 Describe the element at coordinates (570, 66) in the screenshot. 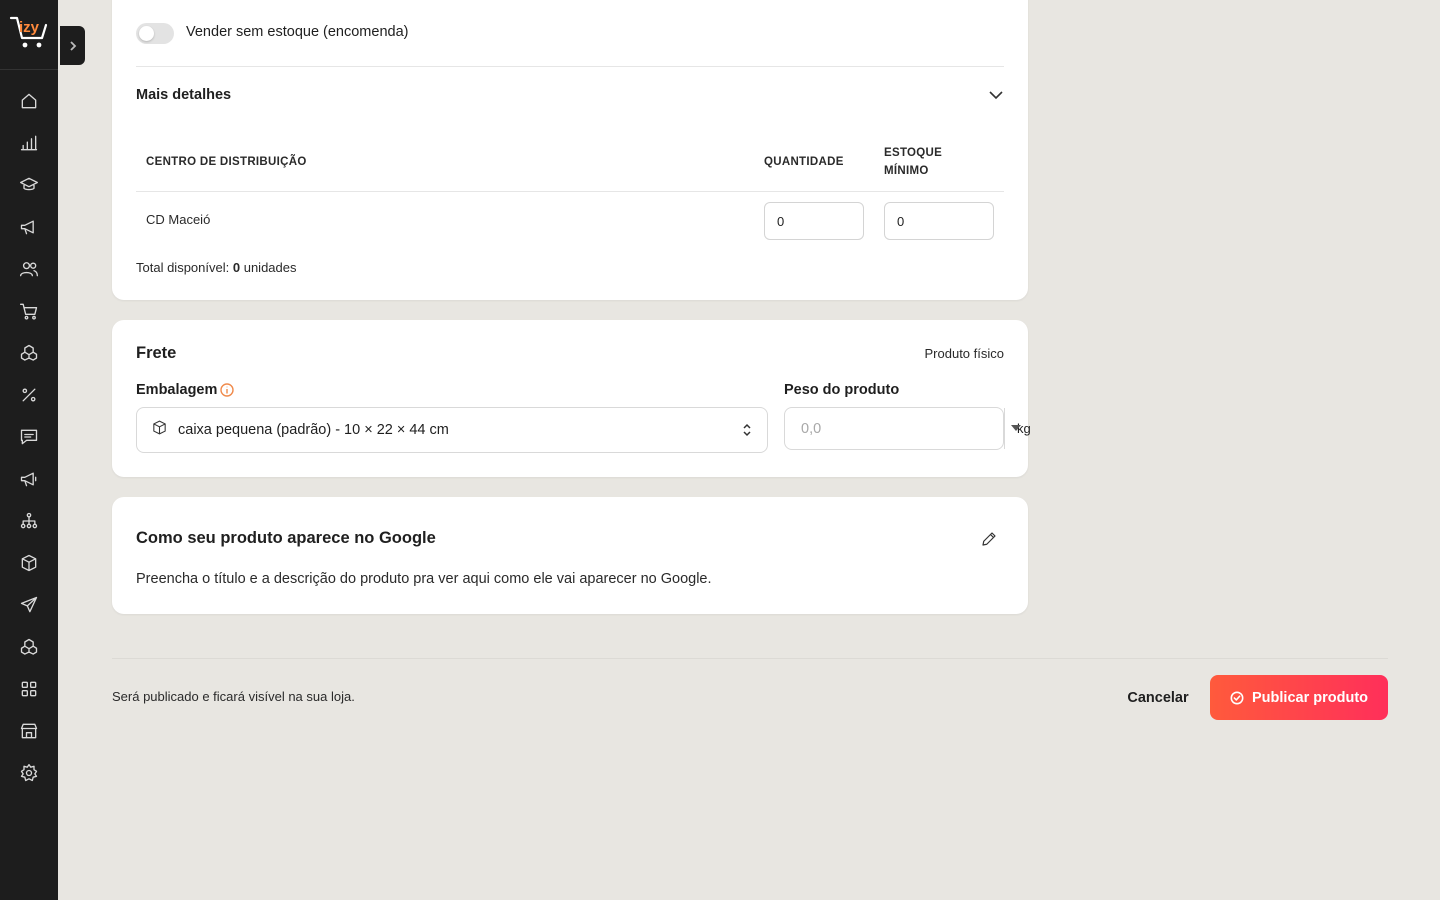

I see `divider` at that location.